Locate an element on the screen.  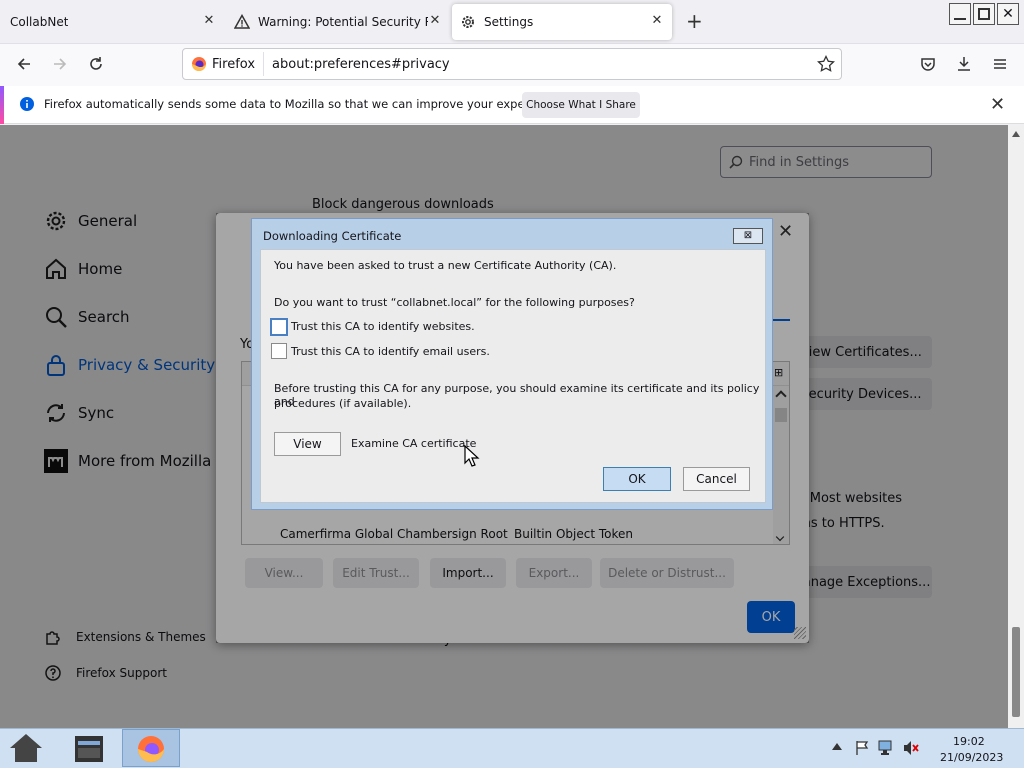
tab-settings: Settings ✕ is located at coordinates (562, 22).